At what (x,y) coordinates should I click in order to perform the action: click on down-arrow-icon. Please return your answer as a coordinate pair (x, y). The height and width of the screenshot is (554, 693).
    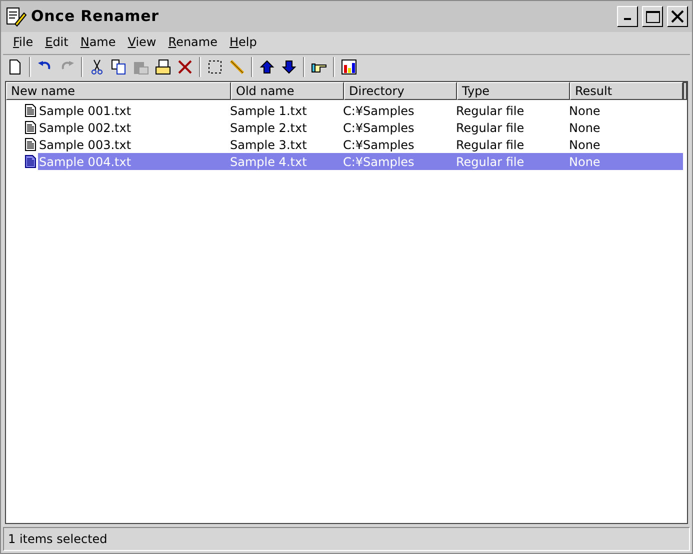
    Looking at the image, I should click on (289, 67).